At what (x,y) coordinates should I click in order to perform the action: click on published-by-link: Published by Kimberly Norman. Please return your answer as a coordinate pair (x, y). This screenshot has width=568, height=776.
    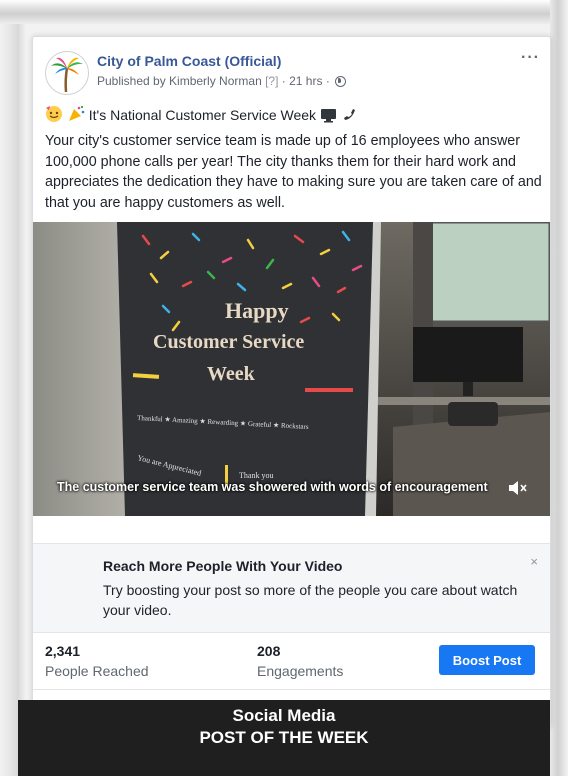
    Looking at the image, I should click on (179, 81).